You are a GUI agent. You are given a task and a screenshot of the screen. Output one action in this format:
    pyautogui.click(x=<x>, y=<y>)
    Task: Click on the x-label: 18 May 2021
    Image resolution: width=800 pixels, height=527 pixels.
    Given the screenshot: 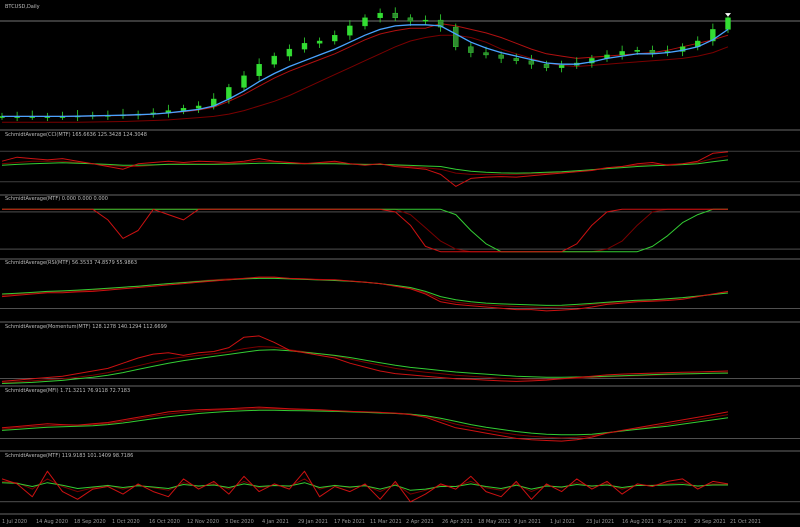 What is the action you would take?
    pyautogui.click(x=494, y=522)
    